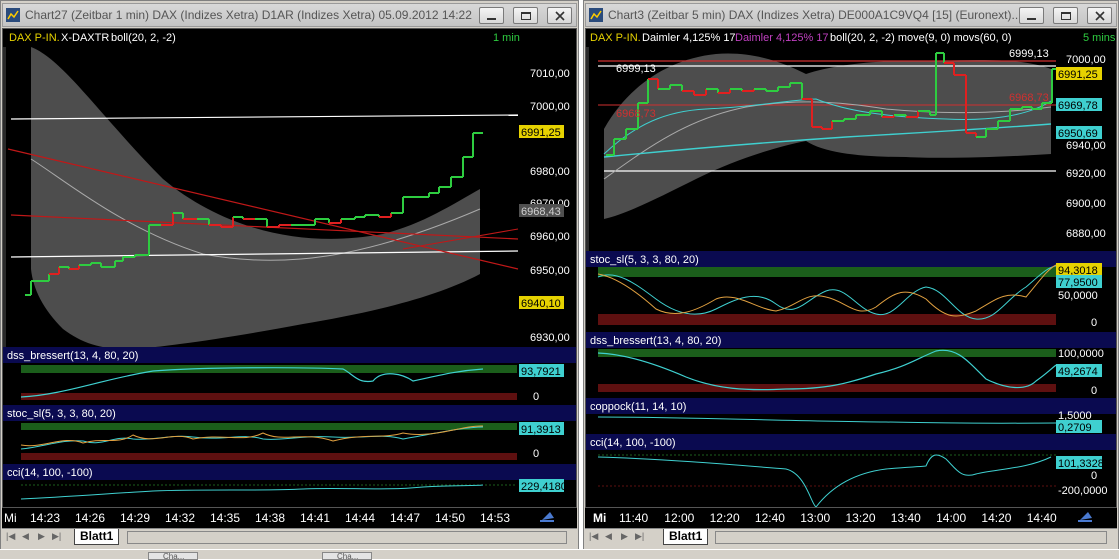  What do you see at coordinates (180, 518) in the screenshot?
I see `time-tick: 14:32` at bounding box center [180, 518].